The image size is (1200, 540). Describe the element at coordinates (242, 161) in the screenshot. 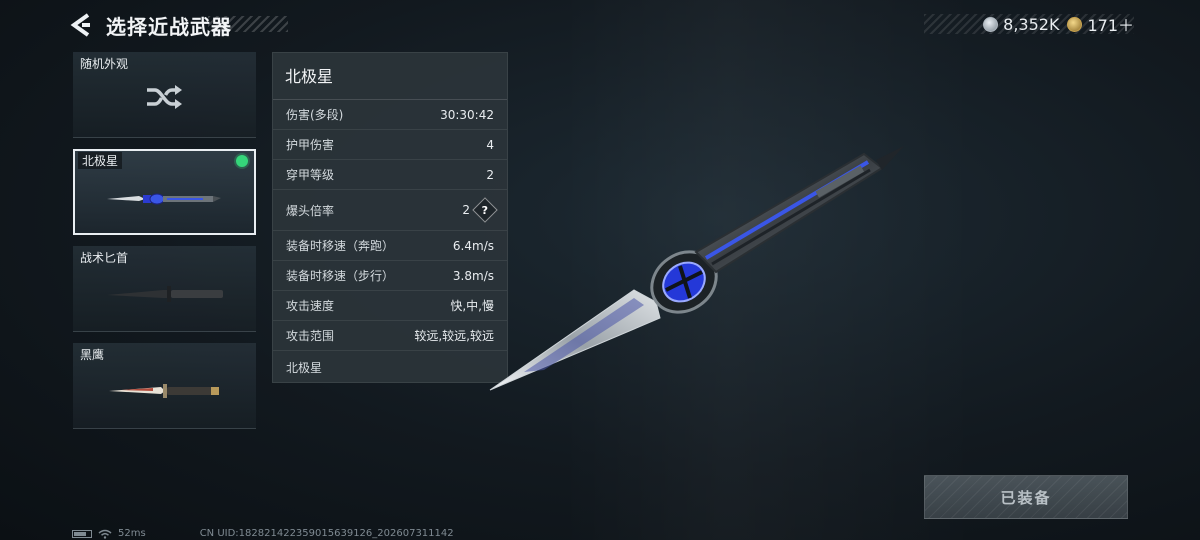

I see `equipped-indicator` at that location.